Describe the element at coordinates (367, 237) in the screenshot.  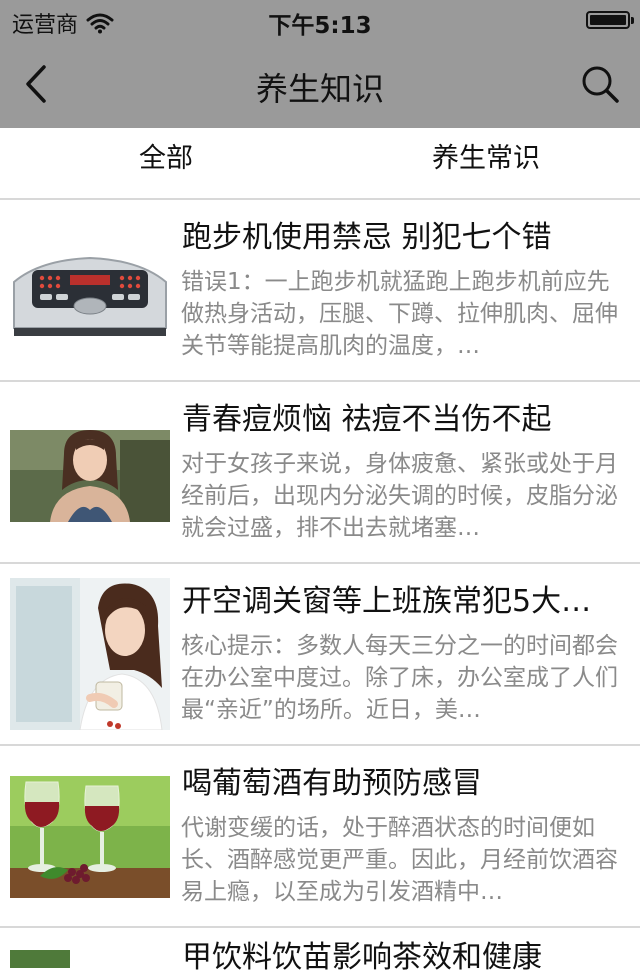
I see `article-title: 跑步机使用禁忌 别犯七个错` at that location.